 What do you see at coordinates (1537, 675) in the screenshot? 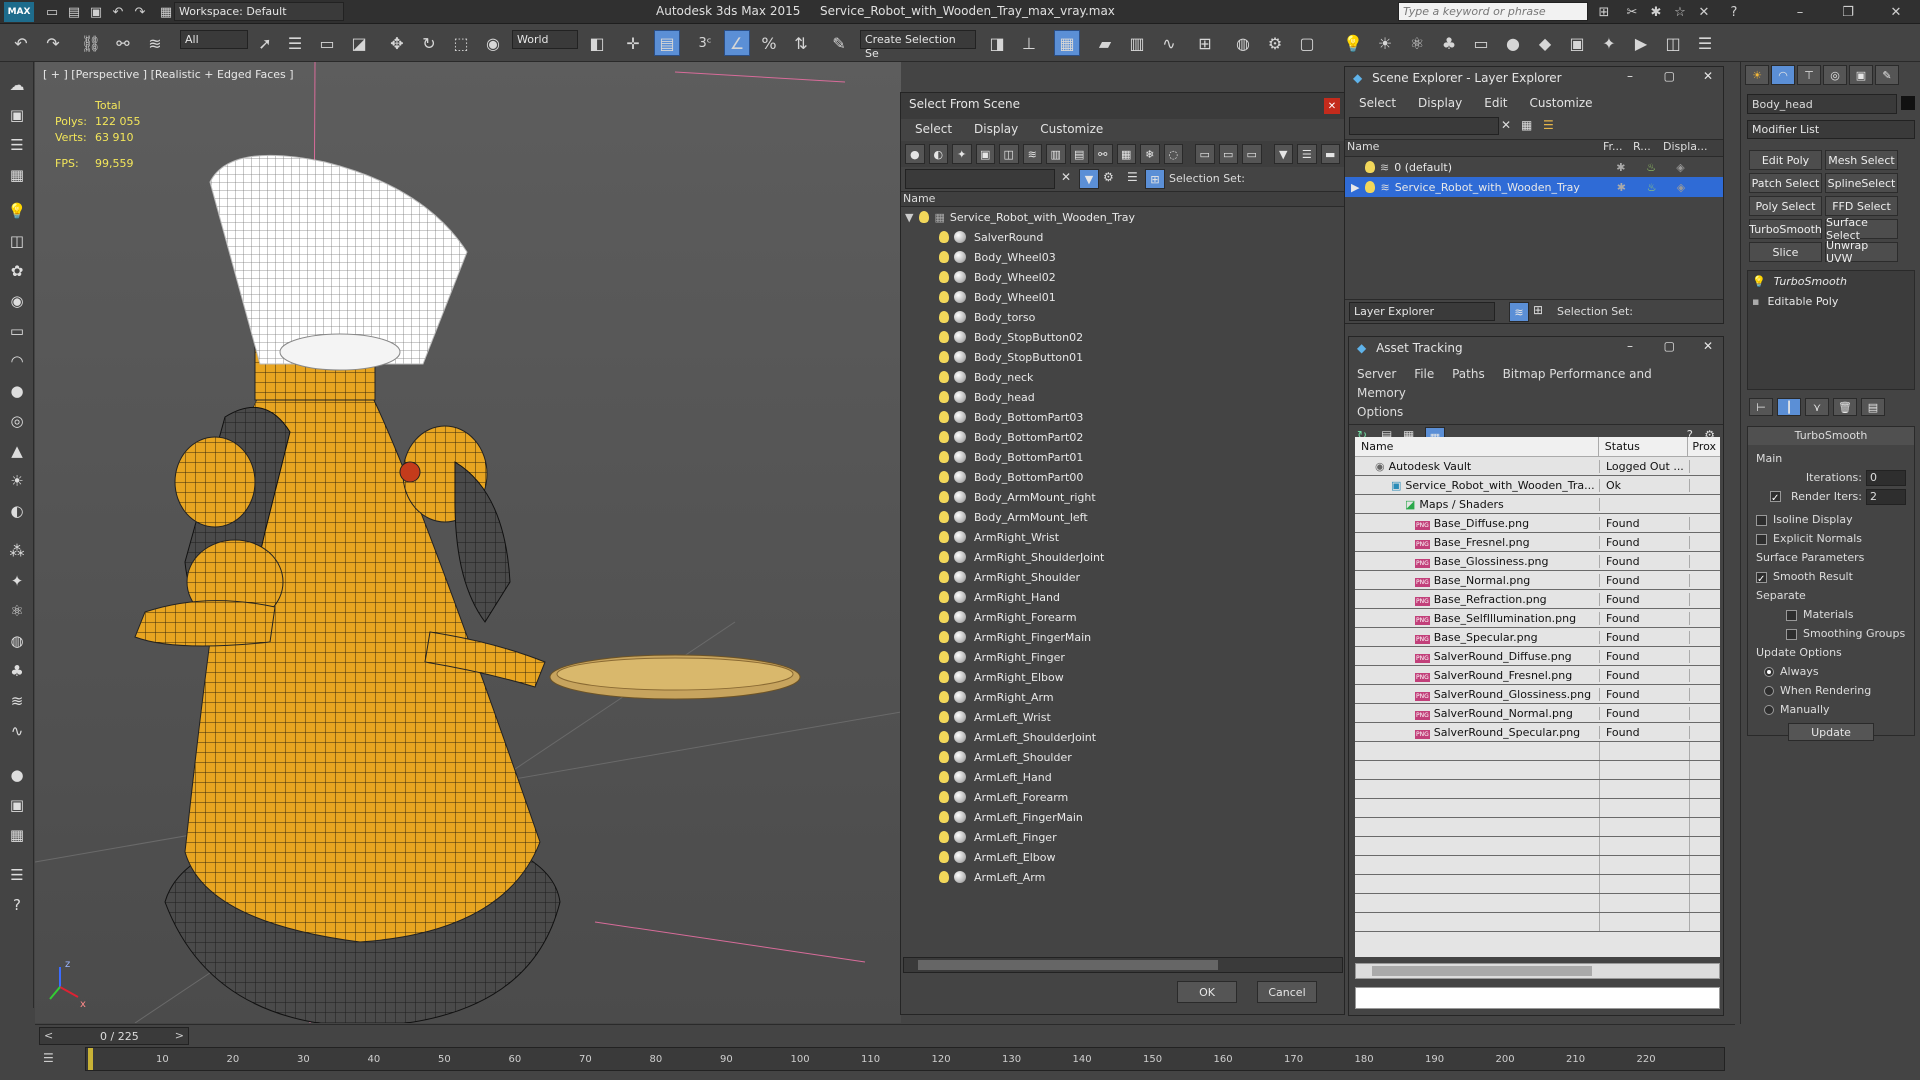
I see `asset-row: PNG SalverRound_Fresnel.png Found` at bounding box center [1537, 675].